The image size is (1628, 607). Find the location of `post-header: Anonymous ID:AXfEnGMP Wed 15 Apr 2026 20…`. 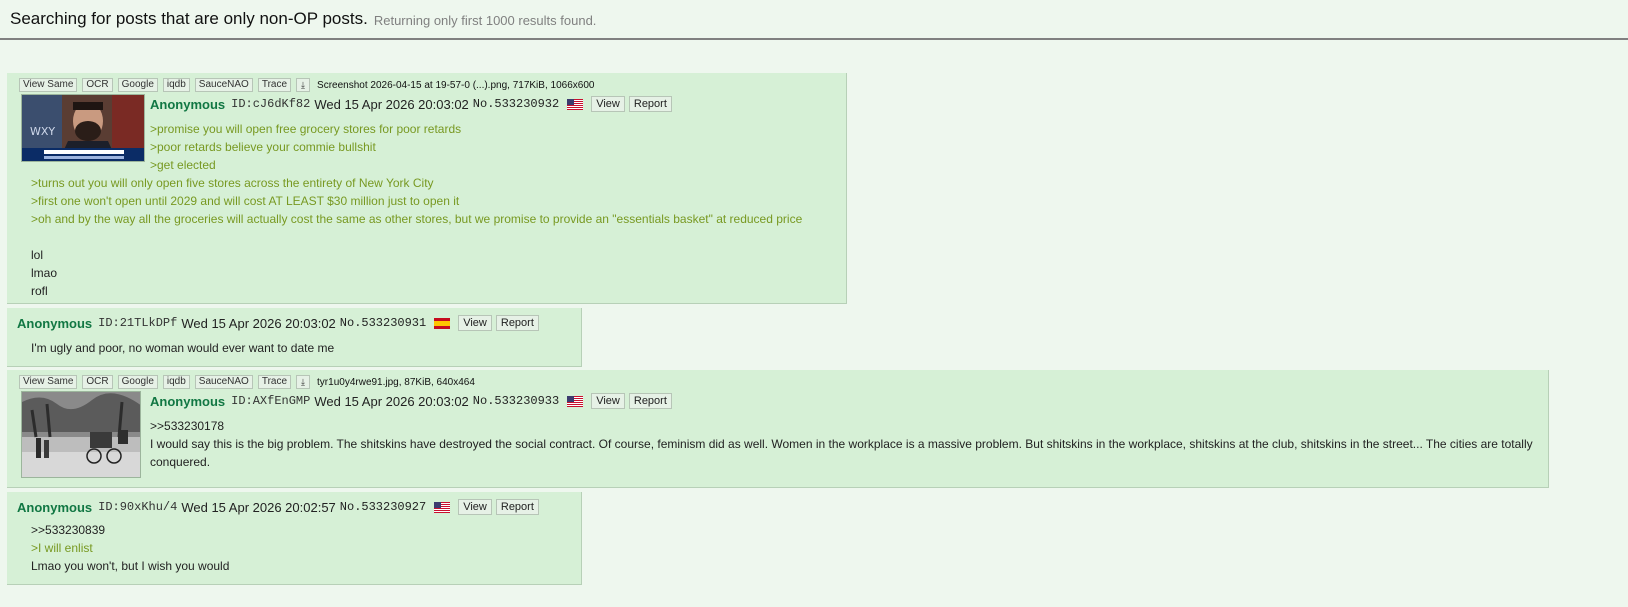

post-header: Anonymous ID:AXfEnGMP Wed 15 Apr 2026 20… is located at coordinates (411, 401).